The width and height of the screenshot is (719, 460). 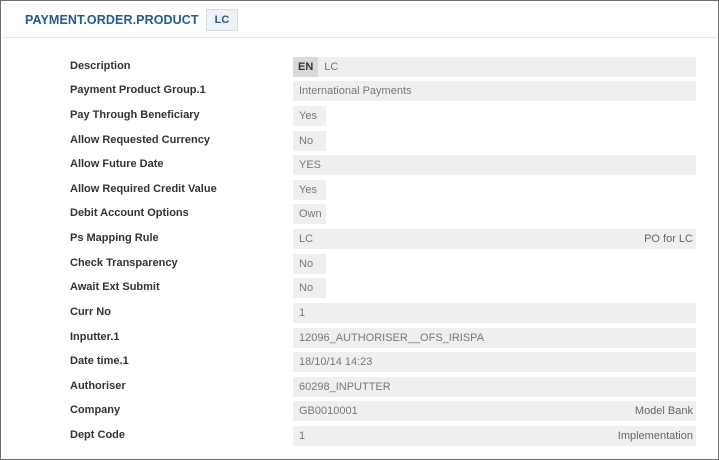 What do you see at coordinates (494, 387) in the screenshot?
I see `field-value-box: 60298_INPUTTER` at bounding box center [494, 387].